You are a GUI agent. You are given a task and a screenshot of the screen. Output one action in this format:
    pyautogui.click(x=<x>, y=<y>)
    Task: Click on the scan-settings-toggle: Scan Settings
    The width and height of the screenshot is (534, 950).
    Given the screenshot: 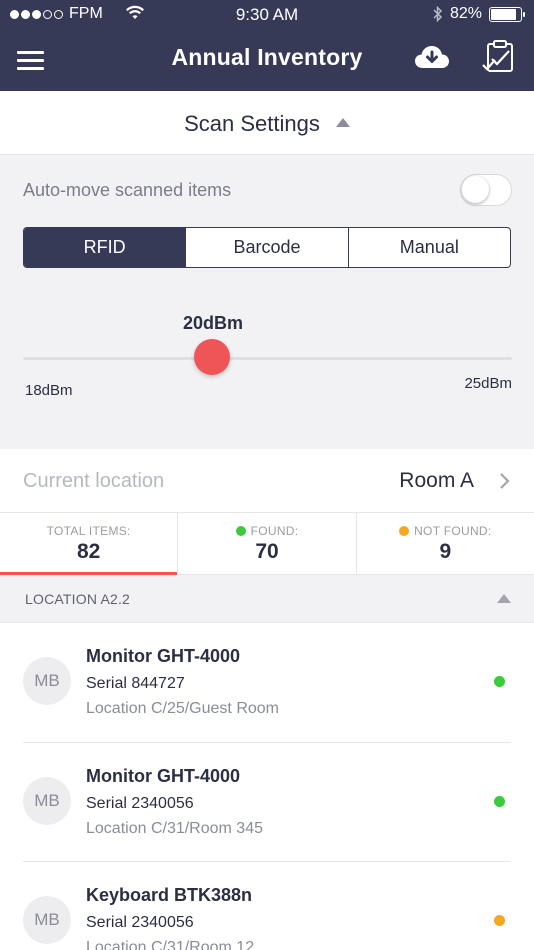 What is the action you would take?
    pyautogui.click(x=267, y=123)
    